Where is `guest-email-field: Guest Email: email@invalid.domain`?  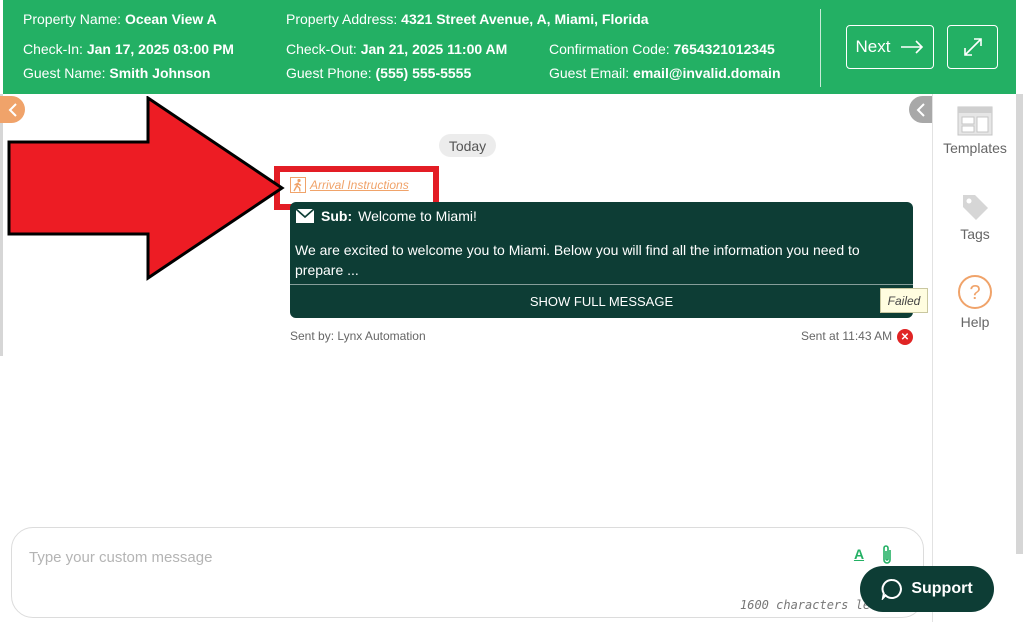
guest-email-field: Guest Email: email@invalid.domain is located at coordinates (665, 73).